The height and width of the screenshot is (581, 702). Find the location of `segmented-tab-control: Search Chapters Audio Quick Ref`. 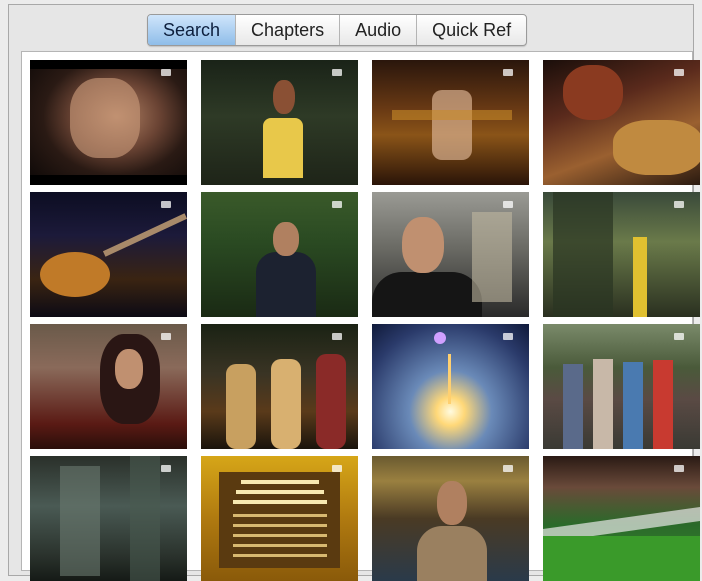

segmented-tab-control: Search Chapters Audio Quick Ref is located at coordinates (337, 30).